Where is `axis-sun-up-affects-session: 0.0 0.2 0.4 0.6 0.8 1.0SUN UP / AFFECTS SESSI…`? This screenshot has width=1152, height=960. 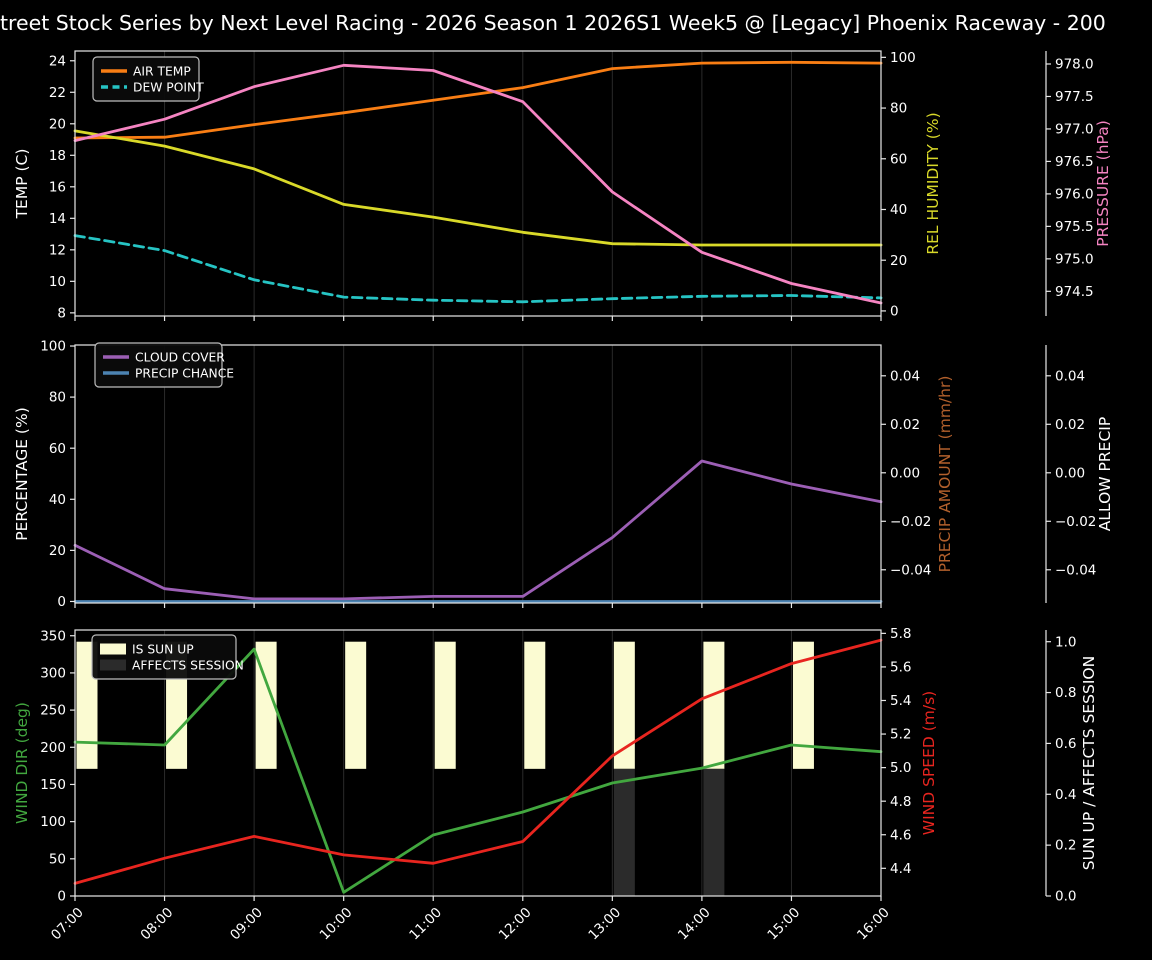
axis-sun-up-affects-session: 0.0 0.2 0.4 0.6 0.8 1.0SUN UP / AFFECTS SESSI… is located at coordinates (1071, 767).